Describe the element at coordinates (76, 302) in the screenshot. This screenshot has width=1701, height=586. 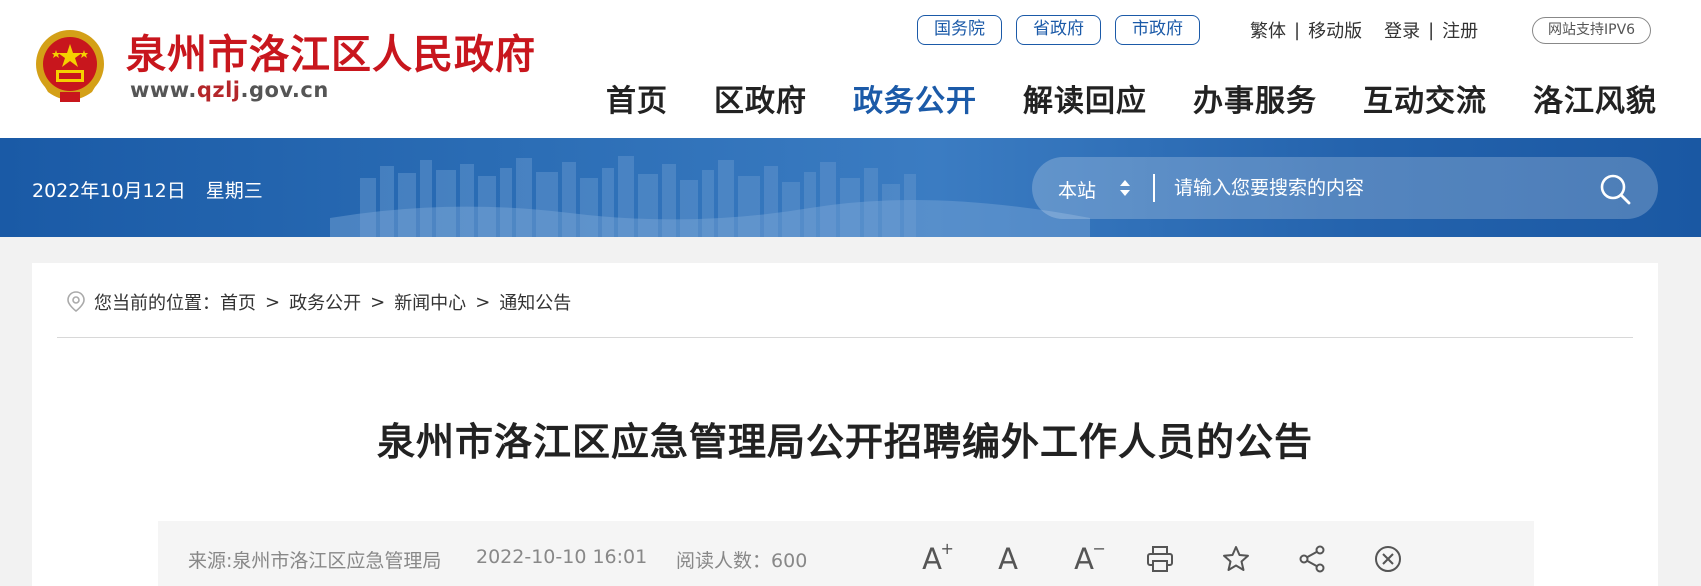
I see `location-pin-icon` at that location.